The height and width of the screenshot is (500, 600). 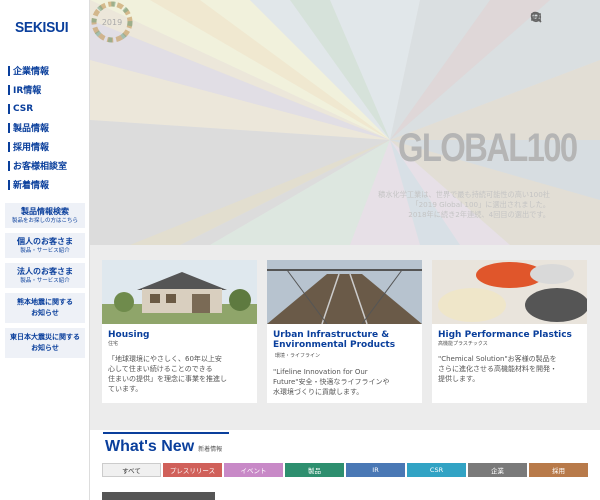 I want to click on button-line1: 熊本地震に関する, so click(x=45, y=302).